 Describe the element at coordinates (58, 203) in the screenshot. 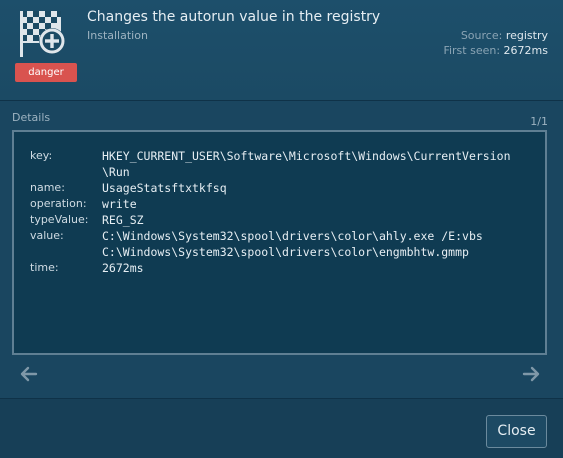

I see `detail-key: operation:` at that location.